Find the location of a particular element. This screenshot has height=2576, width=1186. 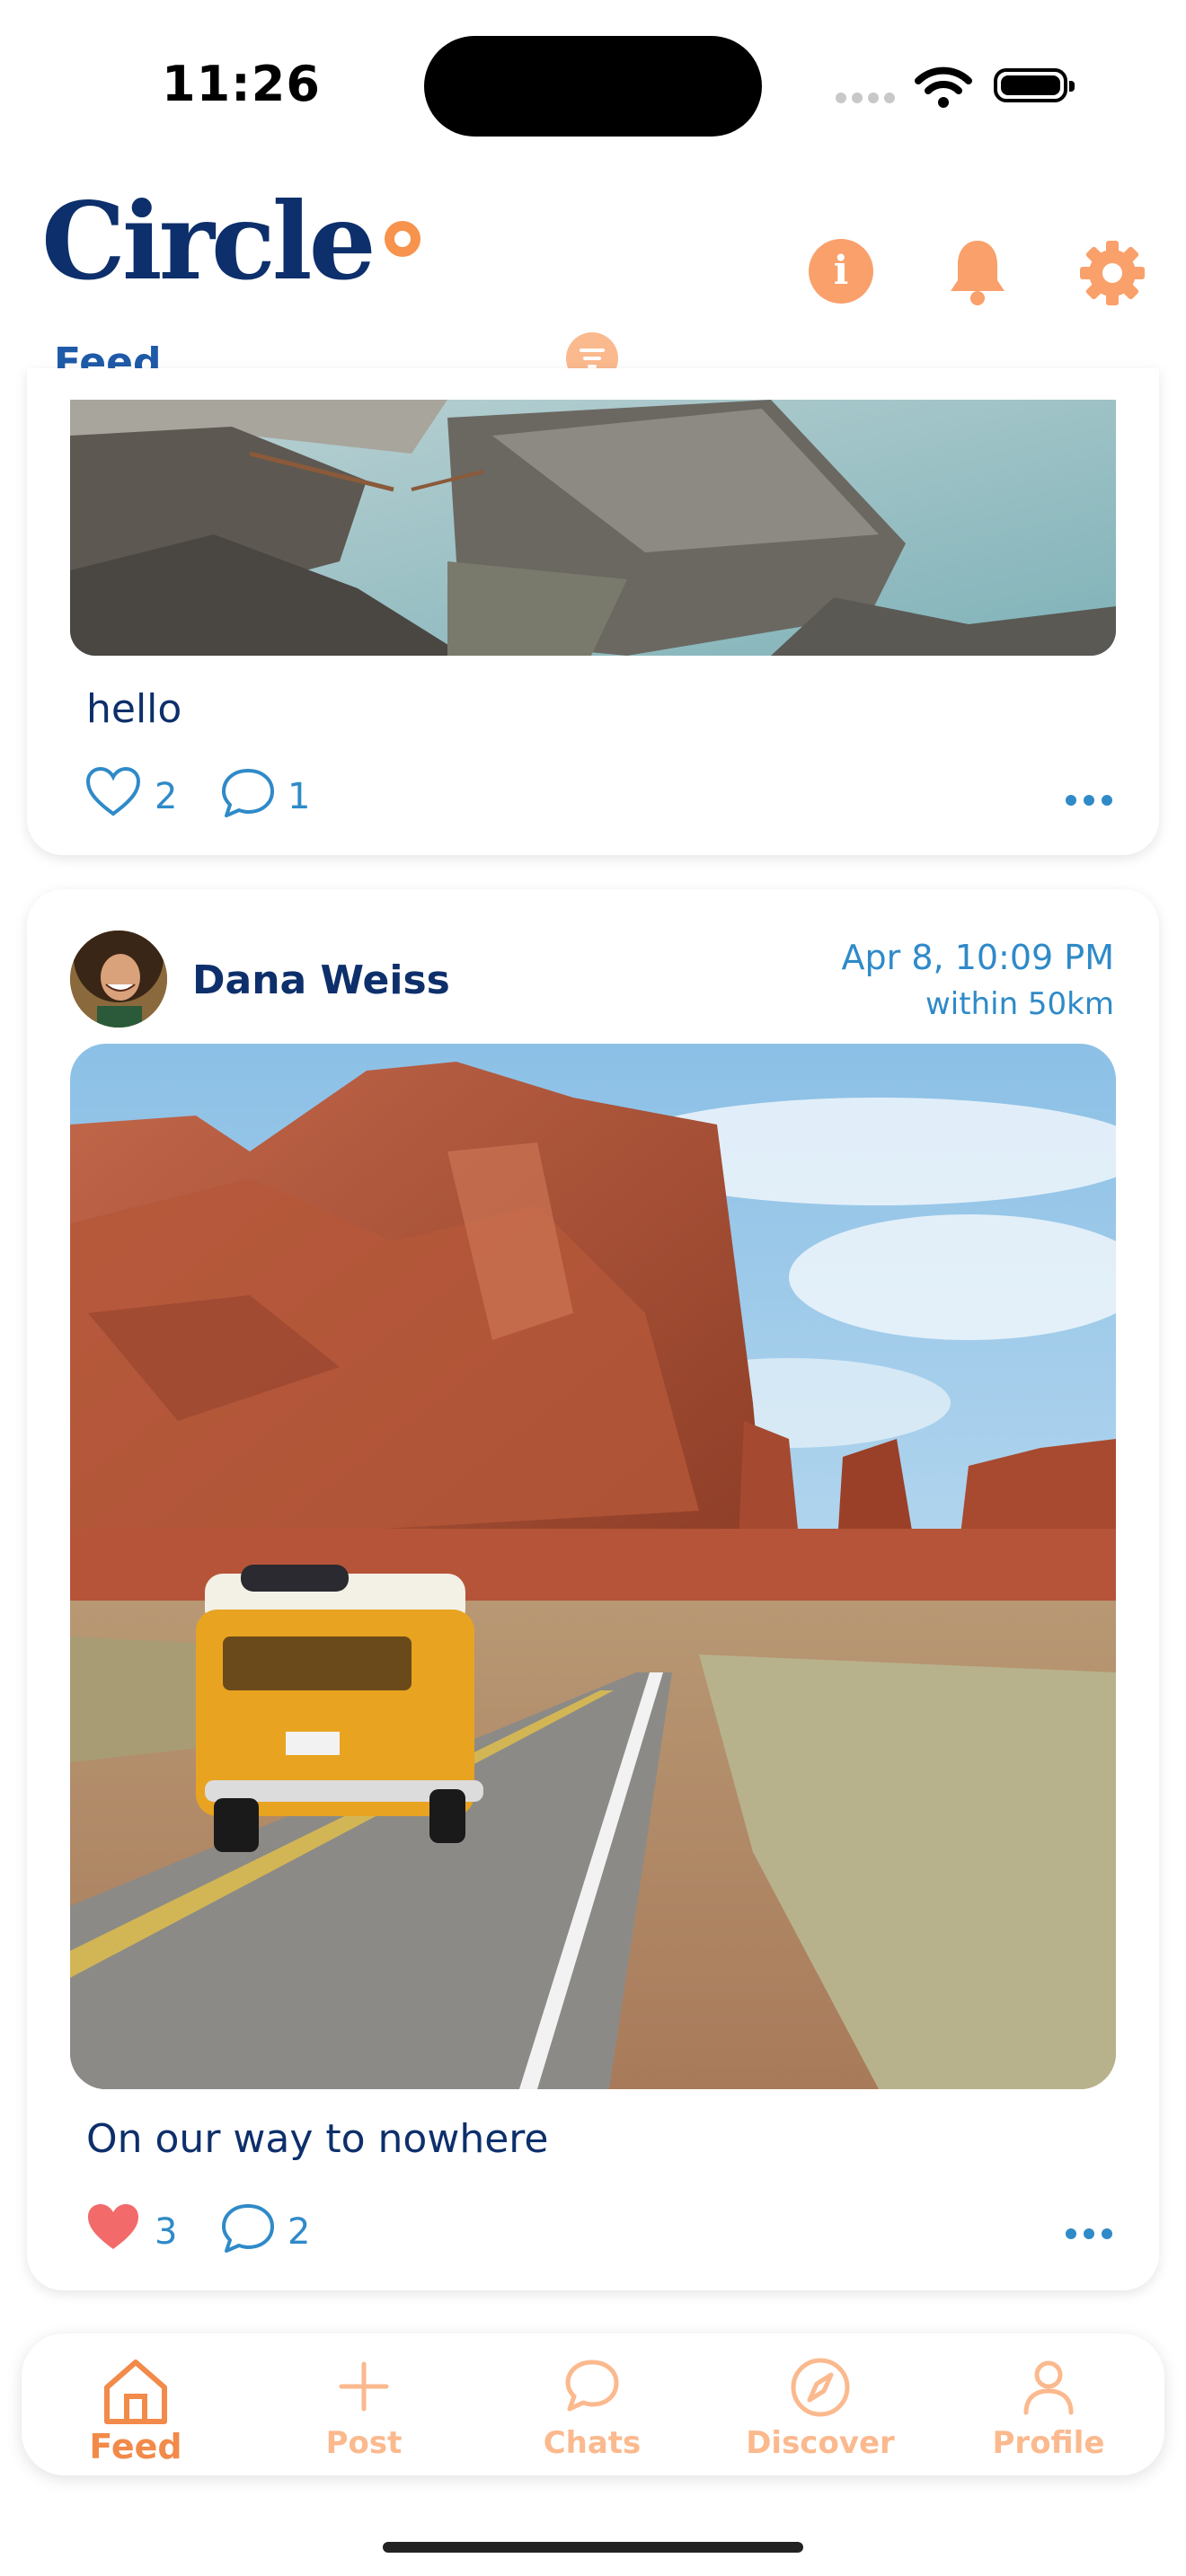

person-icon is located at coordinates (1048, 2387).